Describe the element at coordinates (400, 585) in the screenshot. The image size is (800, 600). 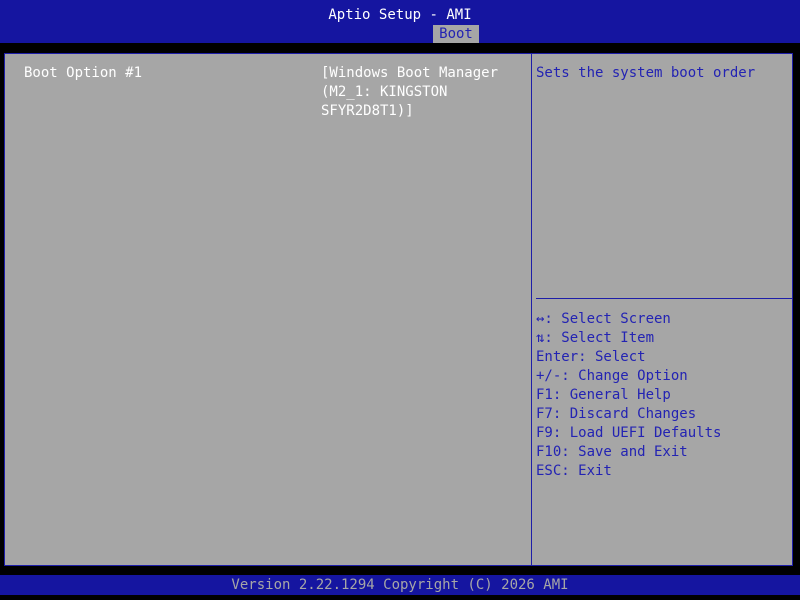
I see `footer-version: Version 2.22.1294 Copyright (C) 2026 AMI` at that location.